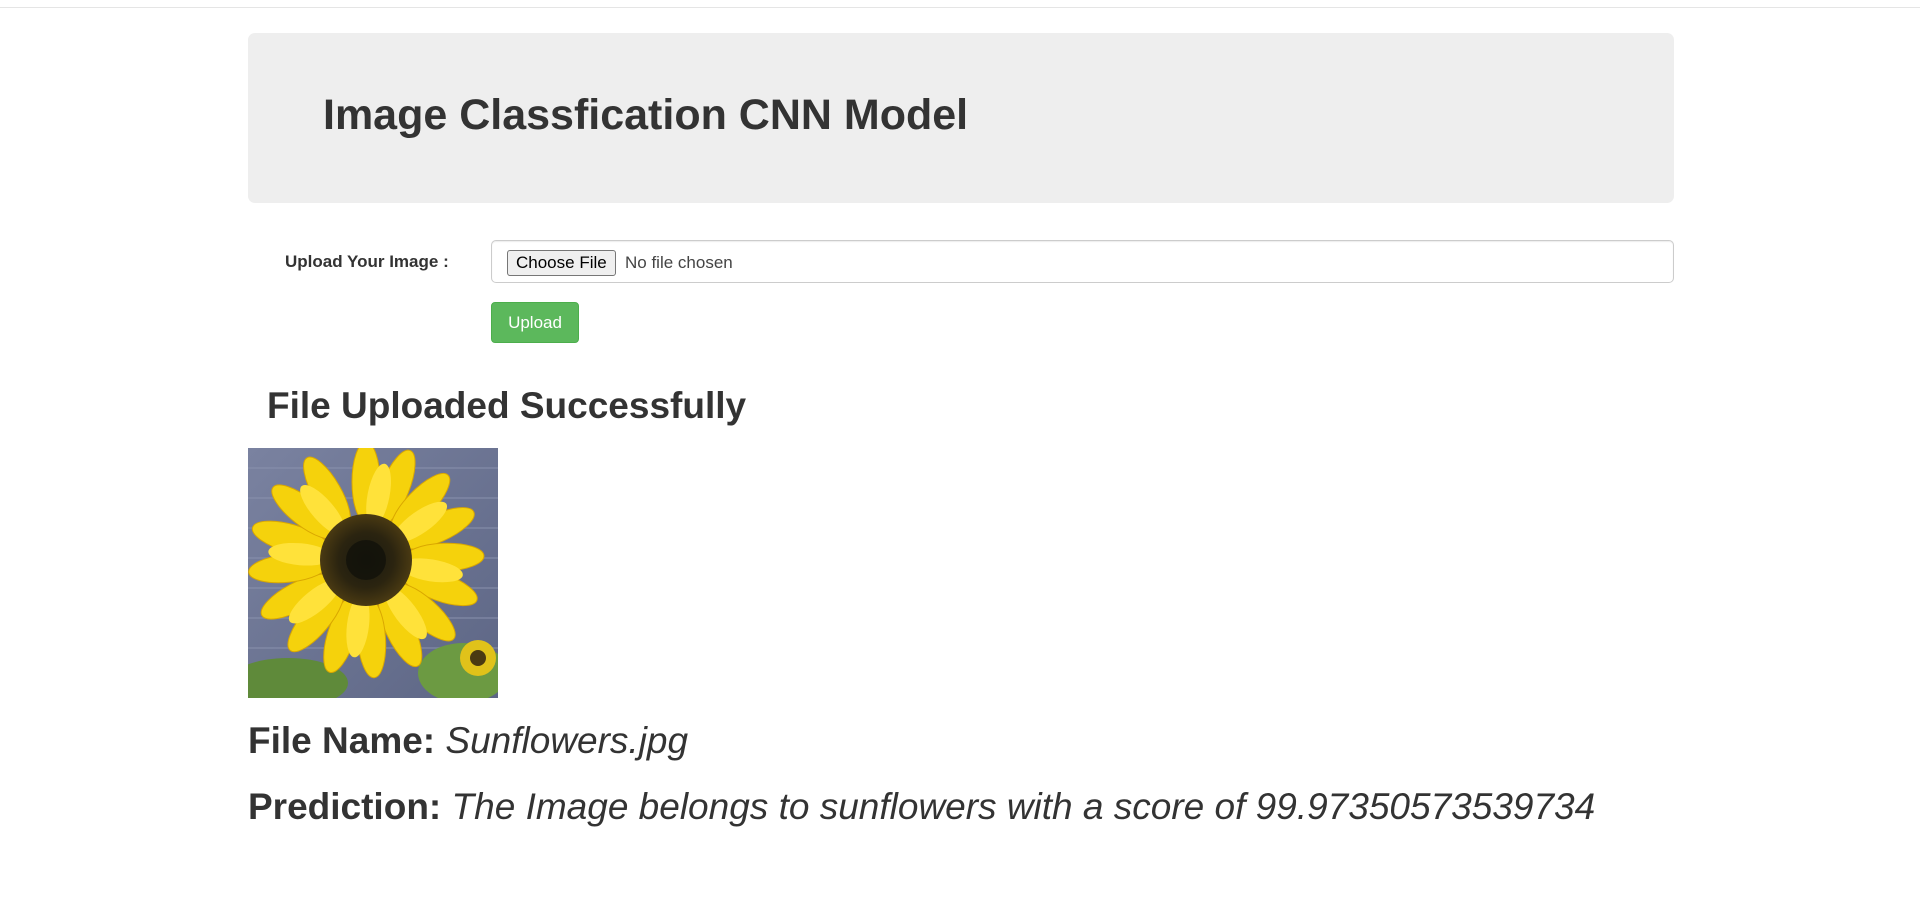 The width and height of the screenshot is (1920, 919). Describe the element at coordinates (342, 740) in the screenshot. I see `file-name-key: File Name:` at that location.